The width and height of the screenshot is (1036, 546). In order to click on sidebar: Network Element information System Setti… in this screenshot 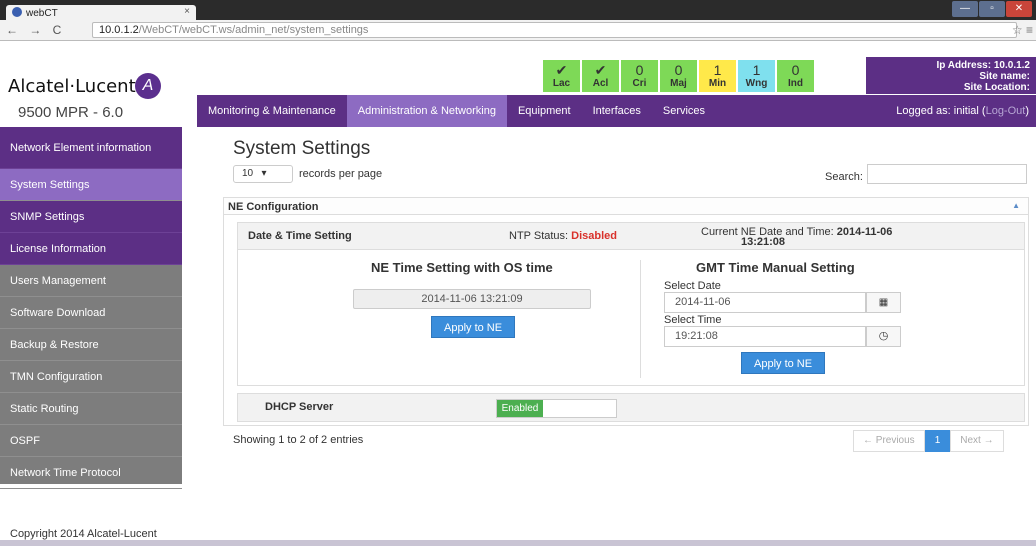, I will do `click(91, 308)`.